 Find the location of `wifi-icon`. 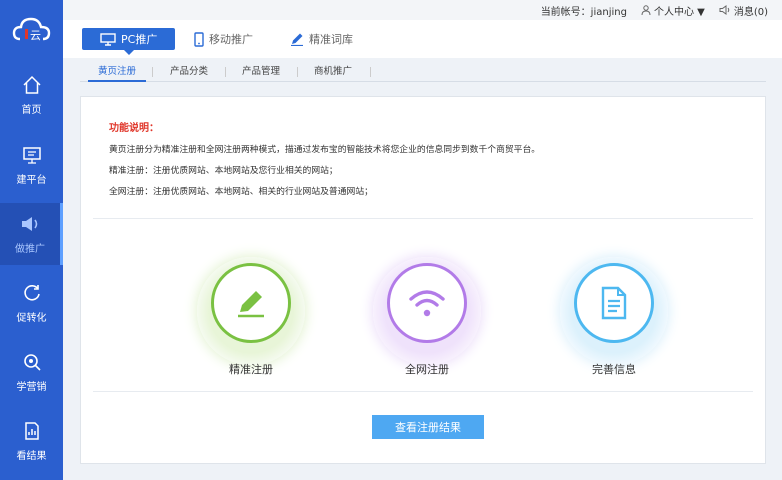

wifi-icon is located at coordinates (427, 303).